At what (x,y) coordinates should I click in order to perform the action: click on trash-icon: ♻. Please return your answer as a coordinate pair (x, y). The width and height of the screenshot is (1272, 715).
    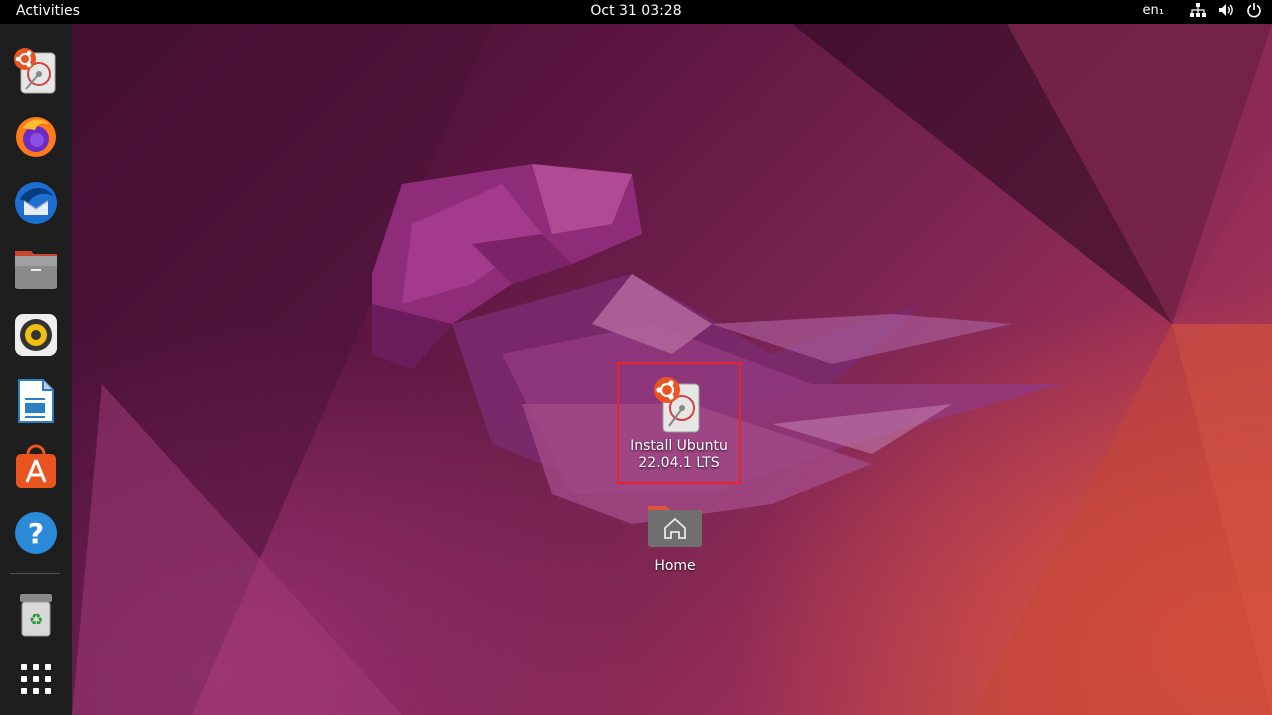
    Looking at the image, I should click on (36, 615).